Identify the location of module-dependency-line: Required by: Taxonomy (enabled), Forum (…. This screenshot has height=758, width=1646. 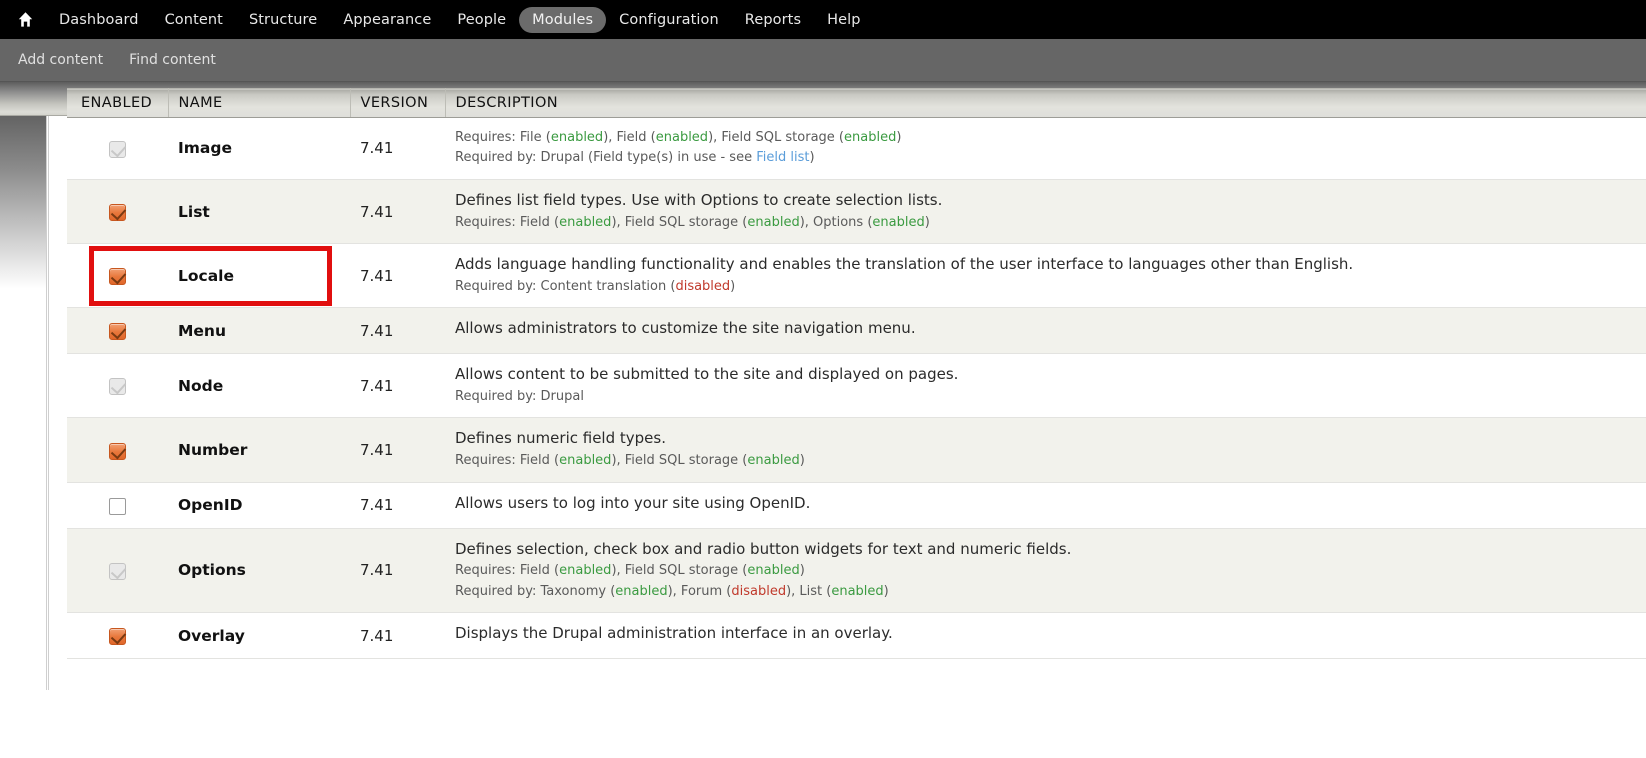
(1045, 592).